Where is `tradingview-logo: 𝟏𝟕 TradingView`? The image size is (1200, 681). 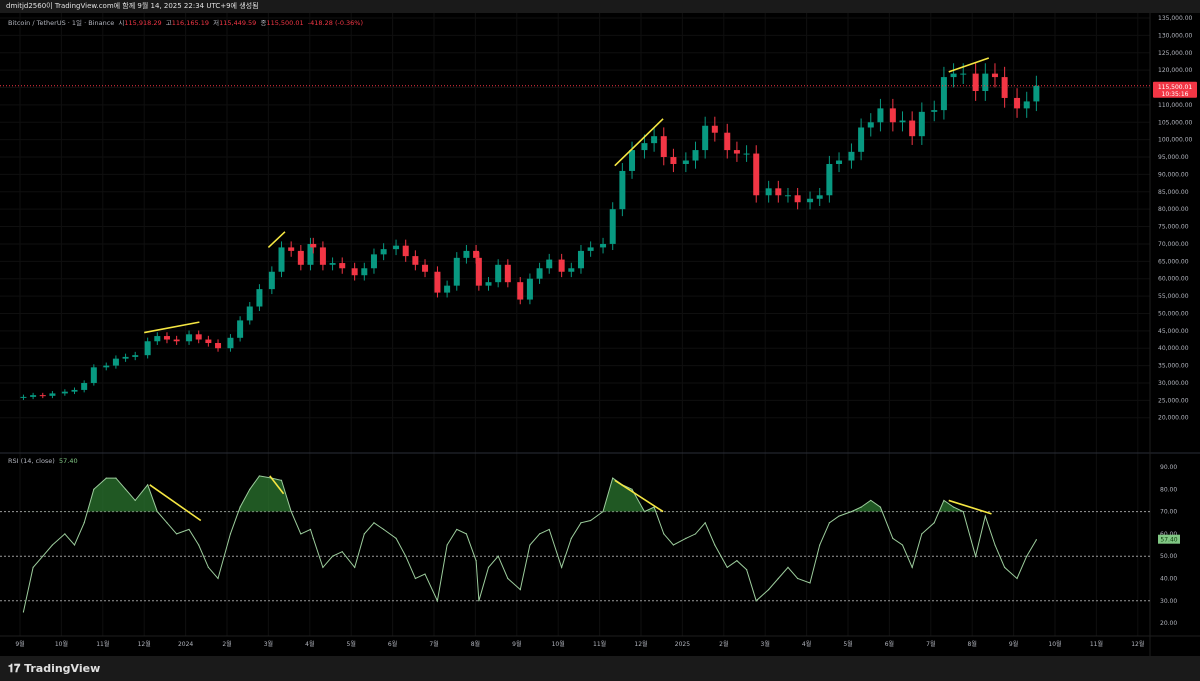
tradingview-logo: 𝟏𝟕 TradingView is located at coordinates (54, 669).